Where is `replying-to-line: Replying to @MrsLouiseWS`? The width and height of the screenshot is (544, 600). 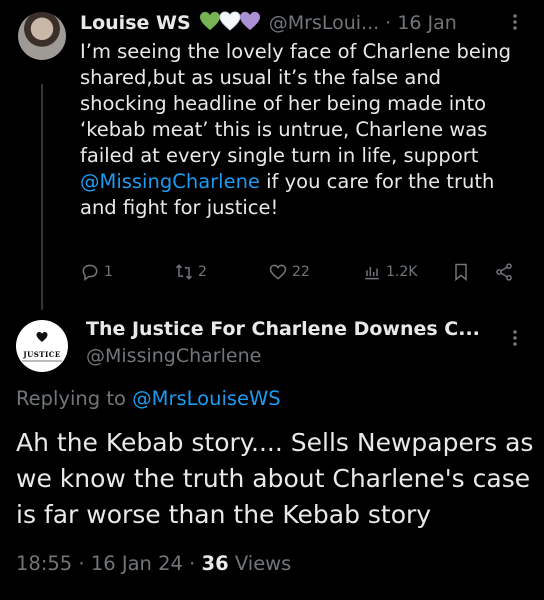 replying-to-line: Replying to @MrsLouiseWS is located at coordinates (148, 399).